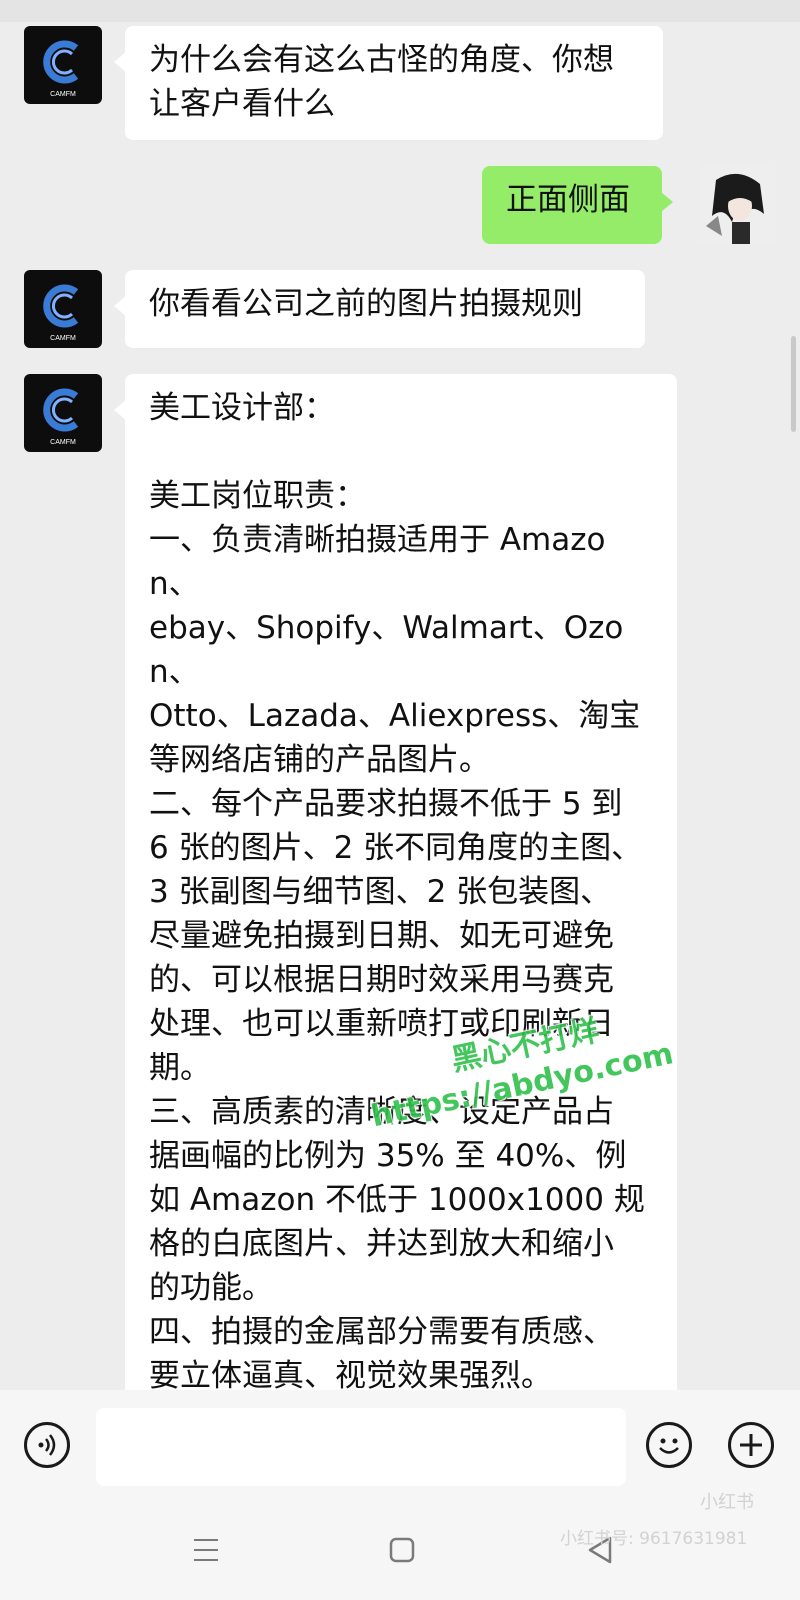 Image resolution: width=800 pixels, height=1600 pixels. I want to click on corner-watermark-logo: 小红书, so click(727, 1502).